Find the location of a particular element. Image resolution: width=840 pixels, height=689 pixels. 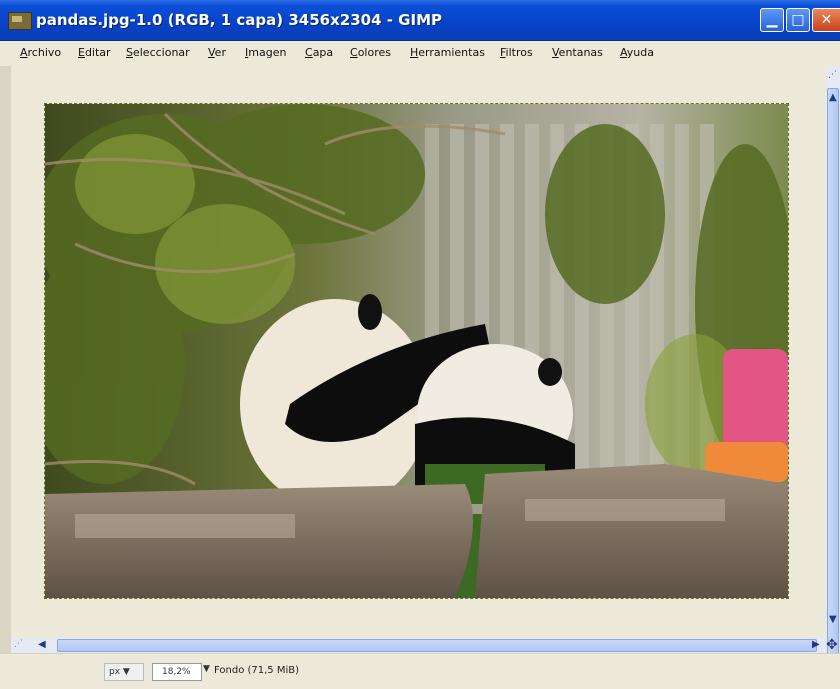

horizontal-scroll-thumb is located at coordinates (437, 645).